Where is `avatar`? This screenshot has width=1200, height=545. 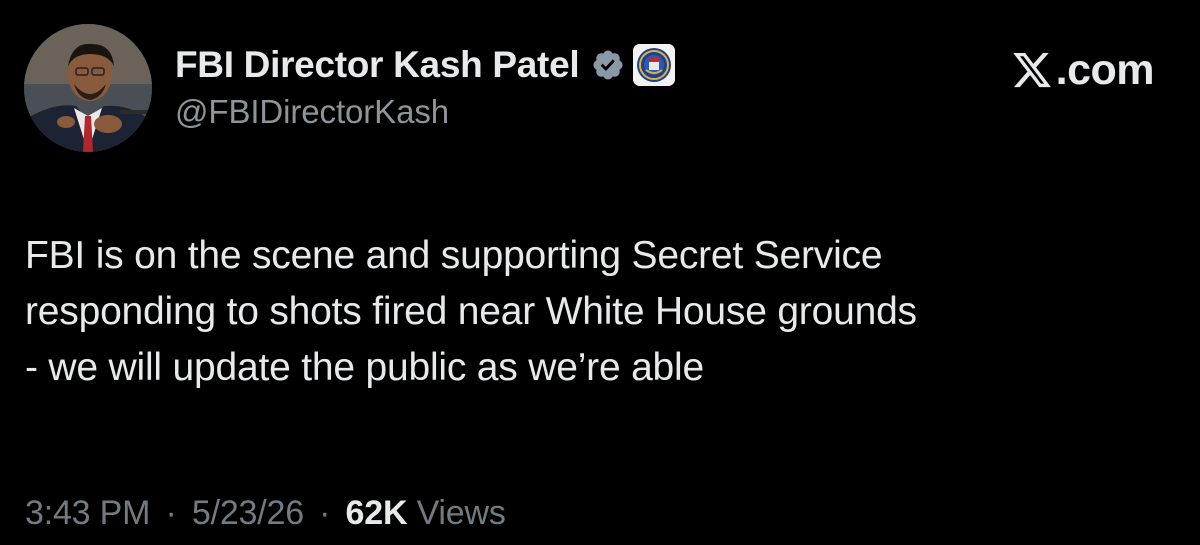 avatar is located at coordinates (88, 88).